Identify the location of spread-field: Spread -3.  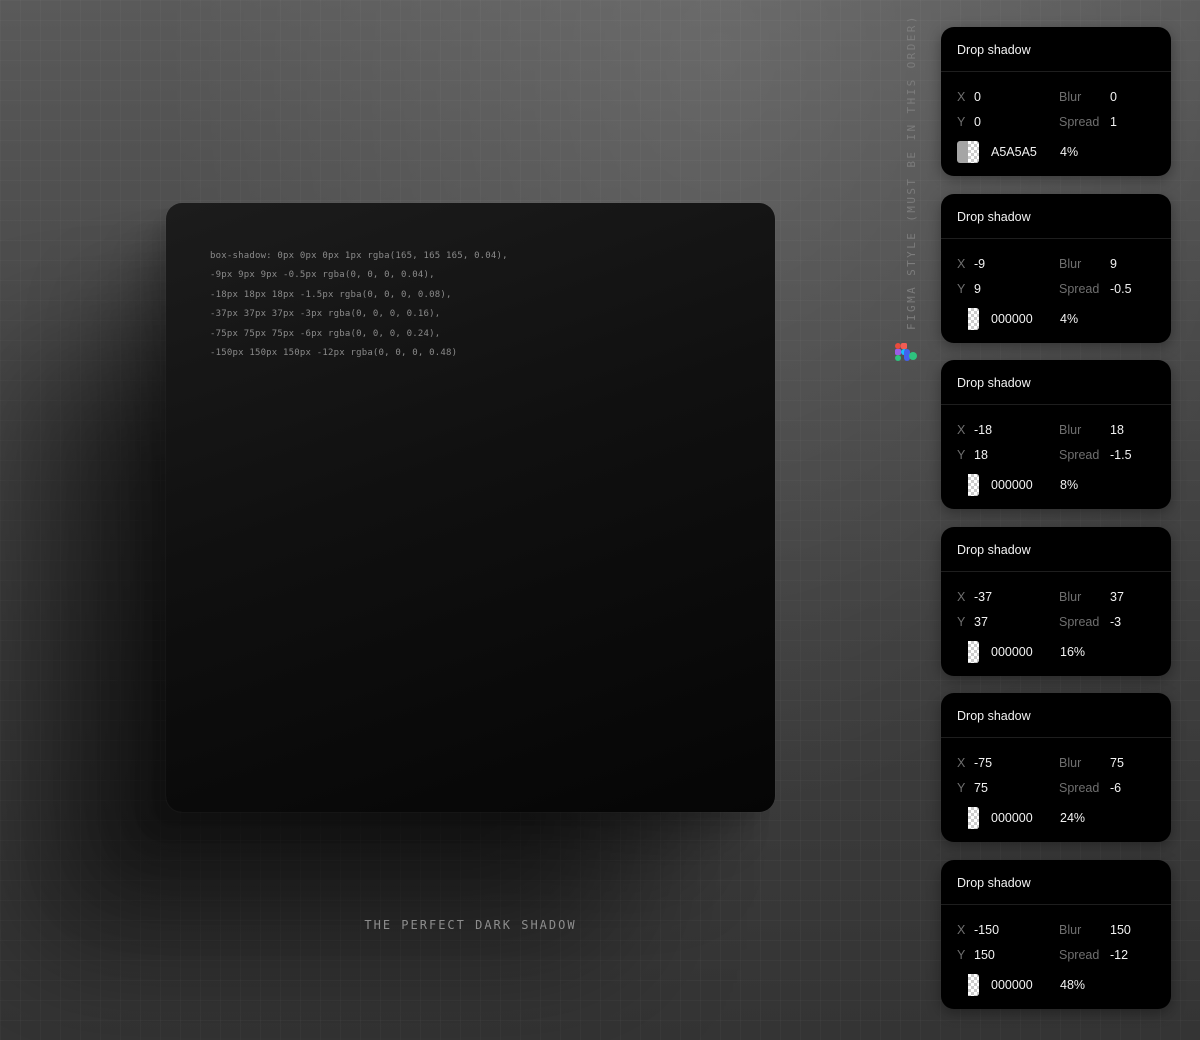
(1090, 622).